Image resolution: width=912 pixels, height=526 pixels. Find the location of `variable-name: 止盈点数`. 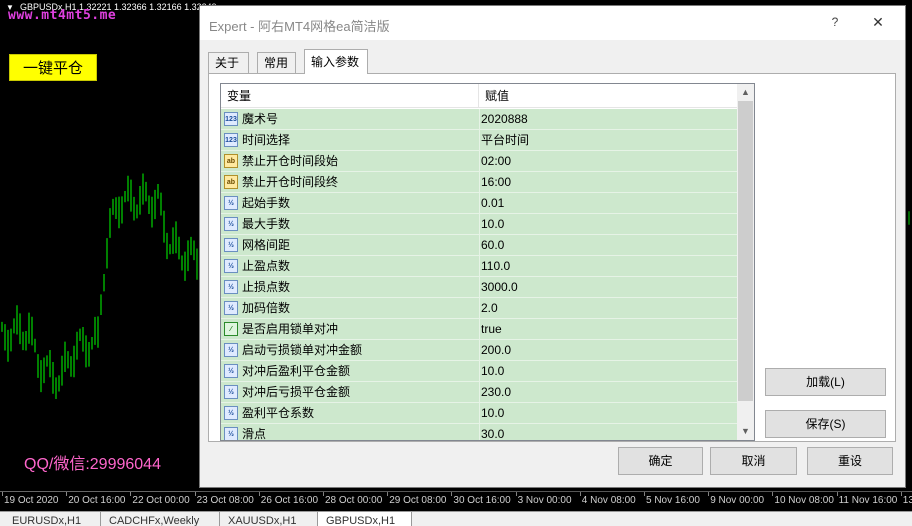

variable-name: 止盈点数 is located at coordinates (266, 266).